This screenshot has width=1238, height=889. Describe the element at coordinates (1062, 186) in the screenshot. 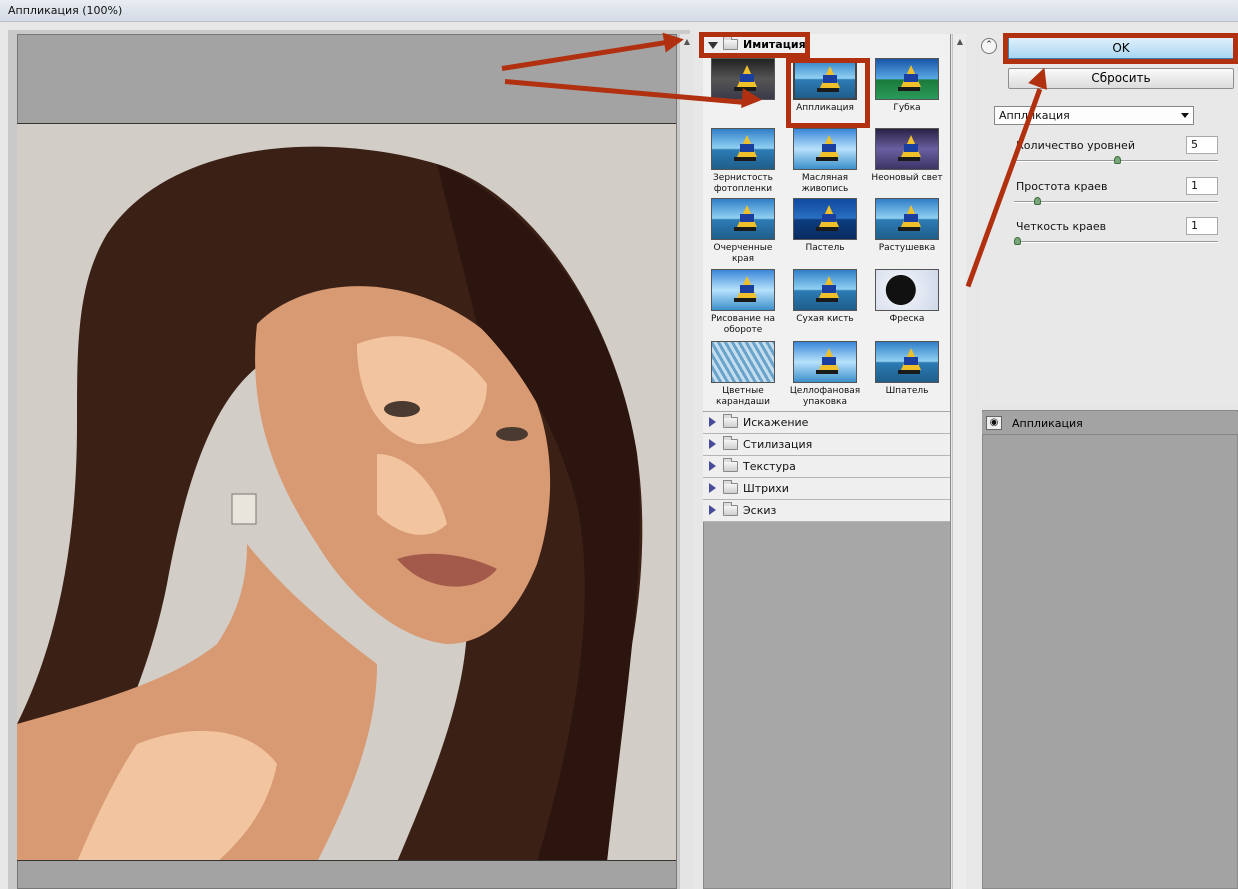

I see `edge-simplicity-label: Простота краев` at that location.